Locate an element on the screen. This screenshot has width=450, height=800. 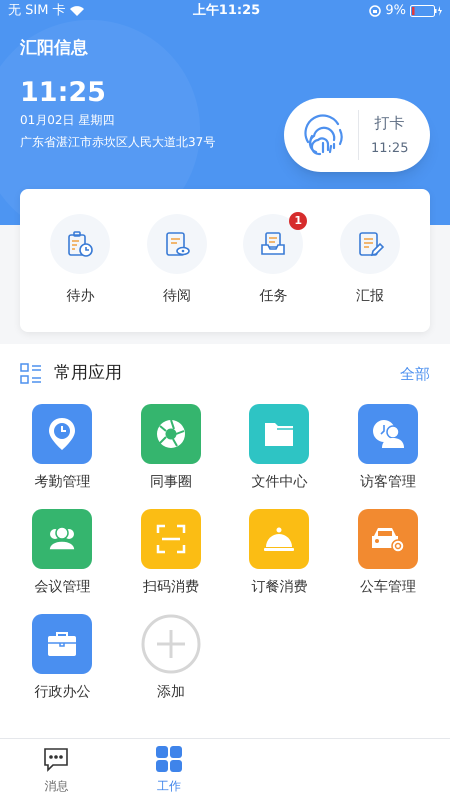
aperture-icon is located at coordinates (170, 434).